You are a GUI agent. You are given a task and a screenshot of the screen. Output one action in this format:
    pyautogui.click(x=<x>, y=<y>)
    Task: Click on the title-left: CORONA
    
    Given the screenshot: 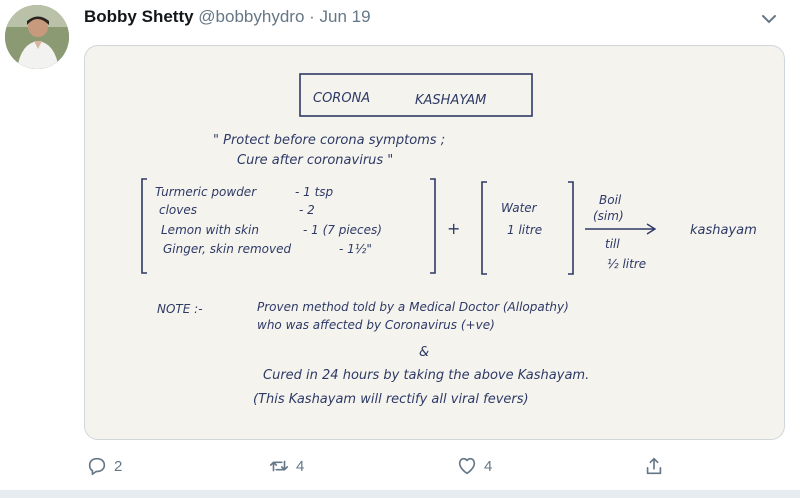 What is the action you would take?
    pyautogui.click(x=341, y=98)
    